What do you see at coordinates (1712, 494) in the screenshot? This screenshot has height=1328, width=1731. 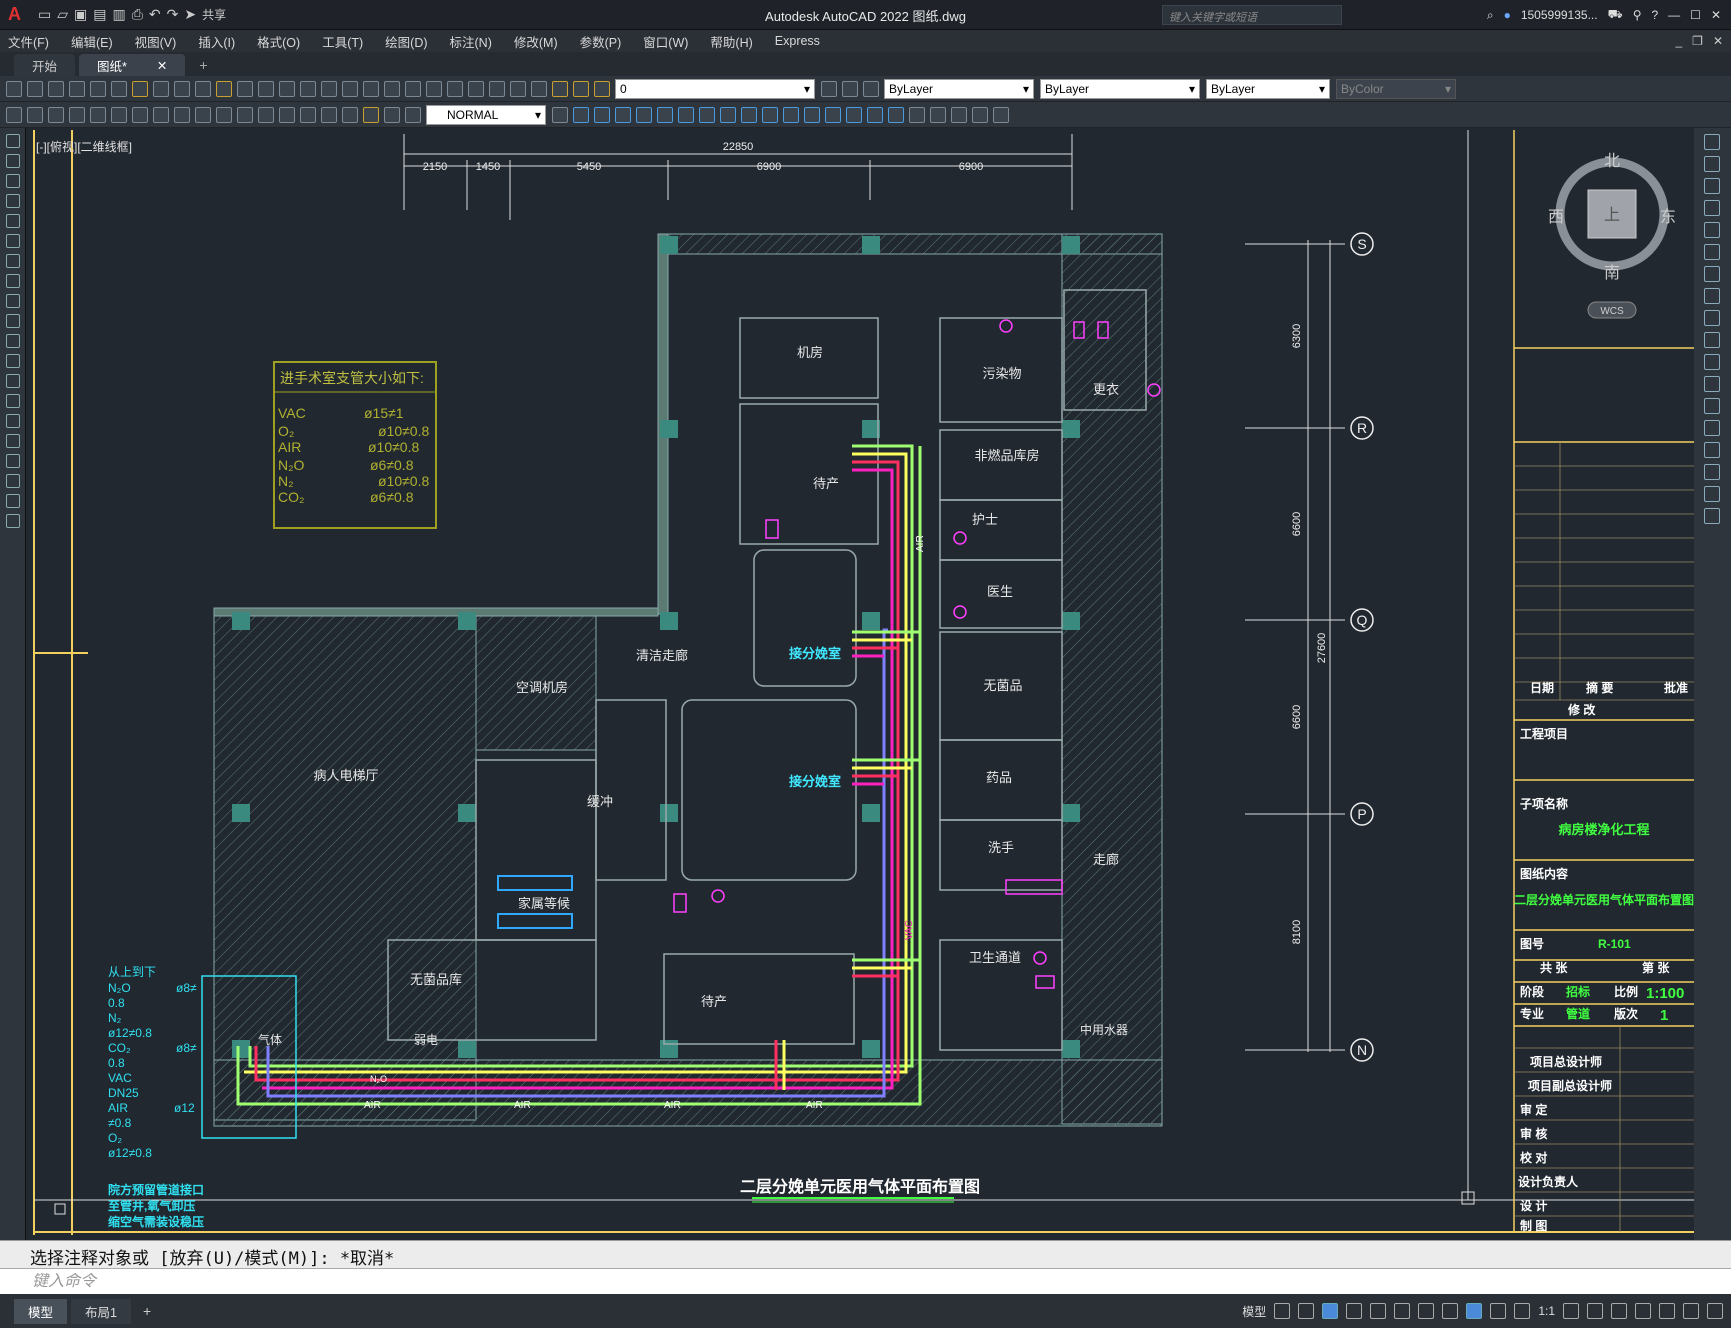 I see `blend-icon` at bounding box center [1712, 494].